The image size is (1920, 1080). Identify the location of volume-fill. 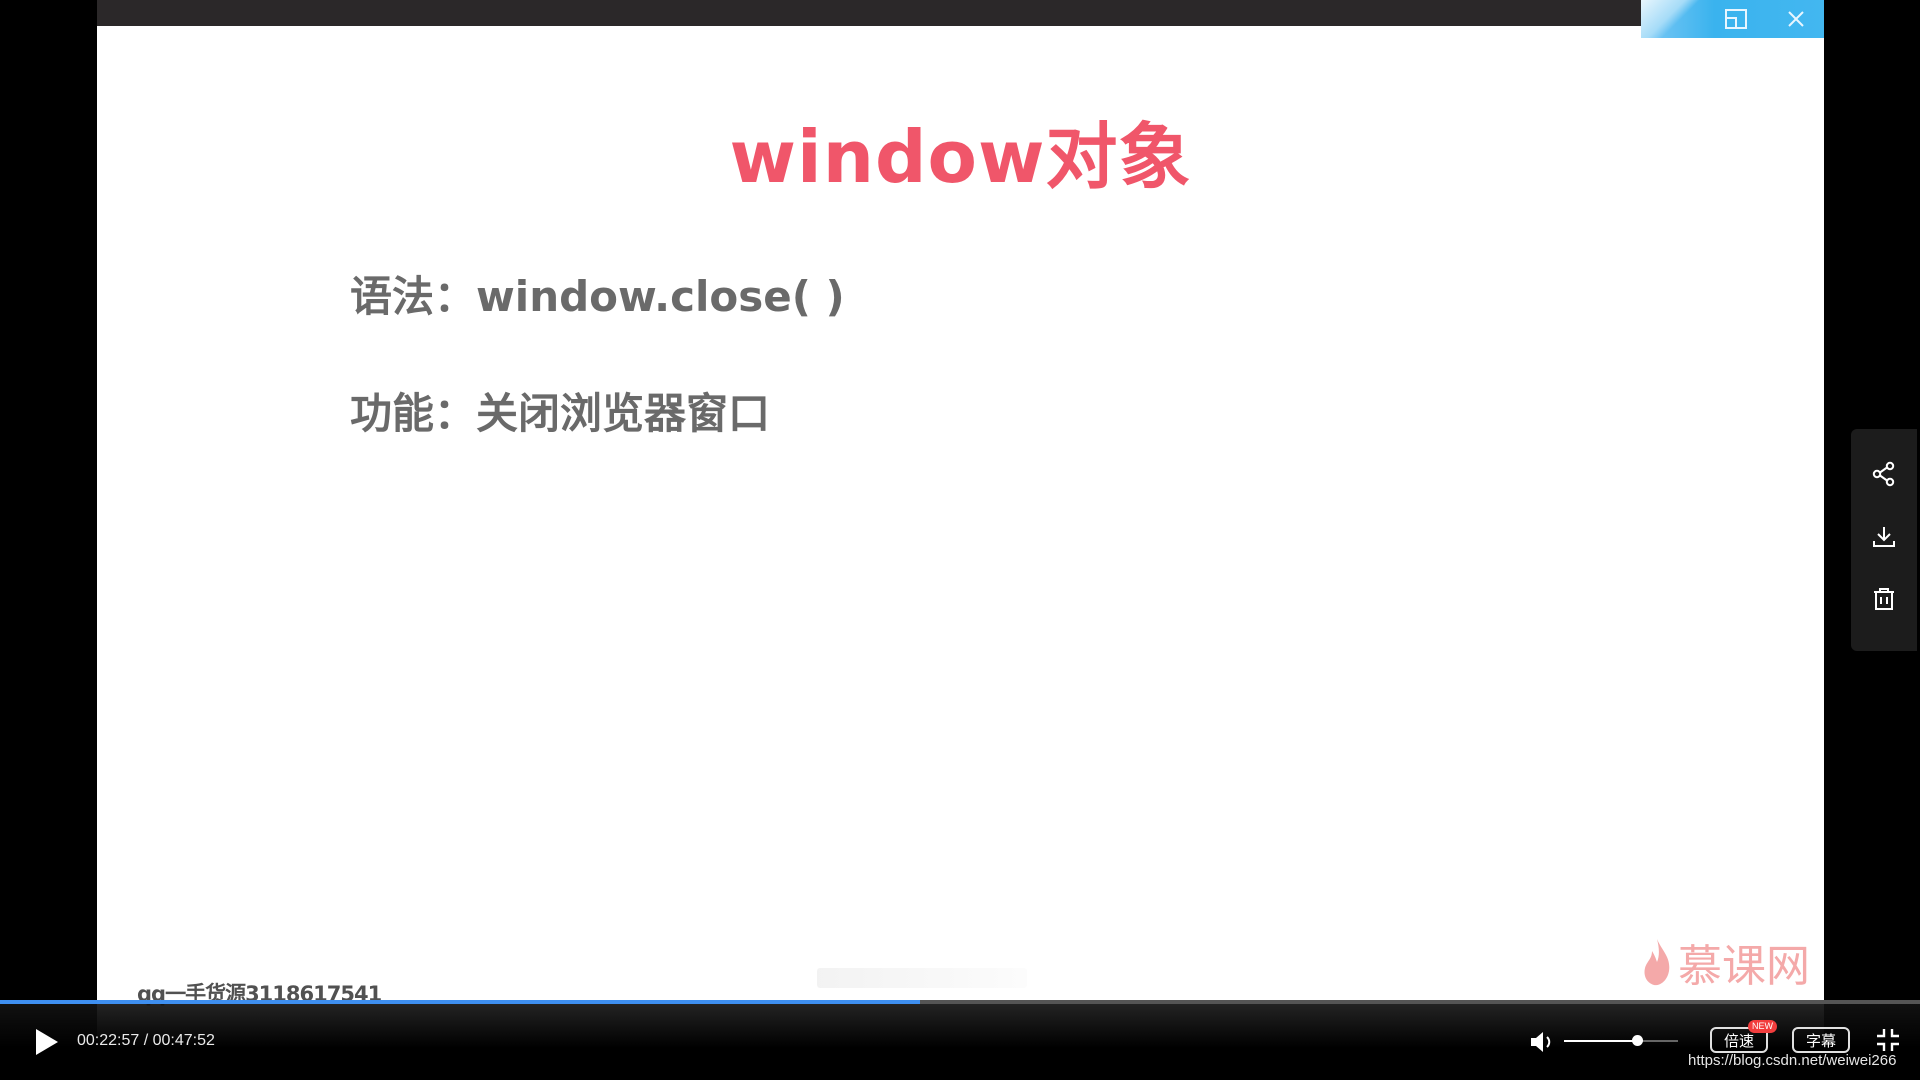
(1600, 1041).